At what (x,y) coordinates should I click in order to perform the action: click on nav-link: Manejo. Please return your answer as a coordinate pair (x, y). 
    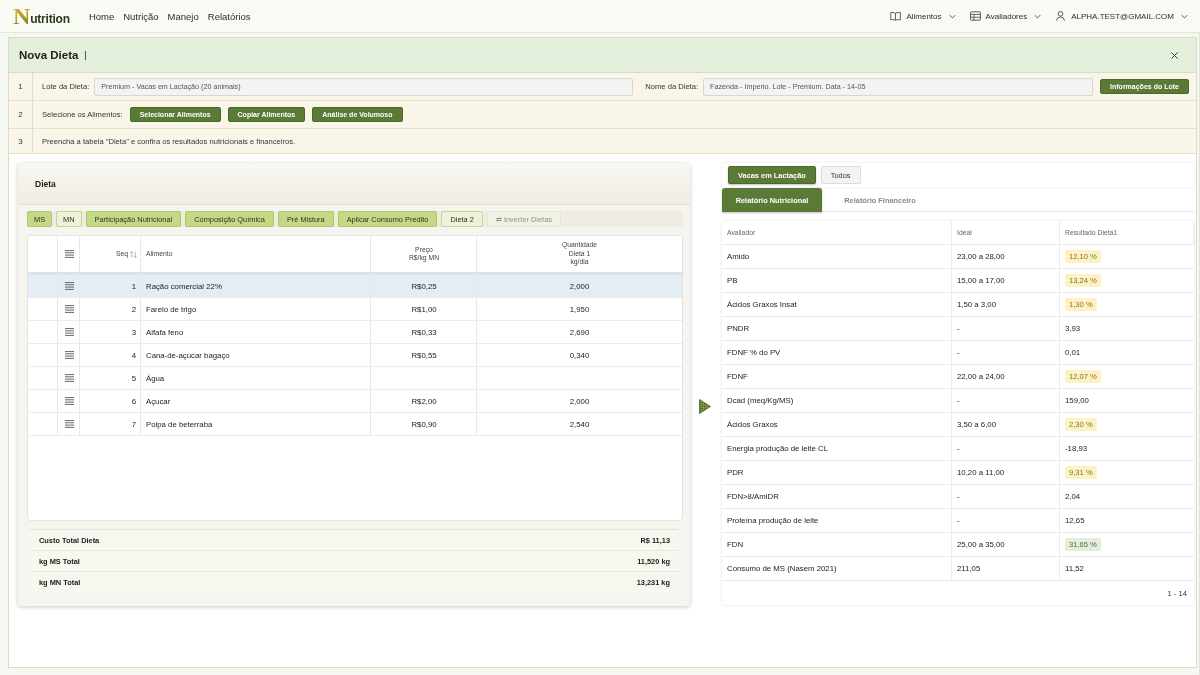
    Looking at the image, I should click on (183, 16).